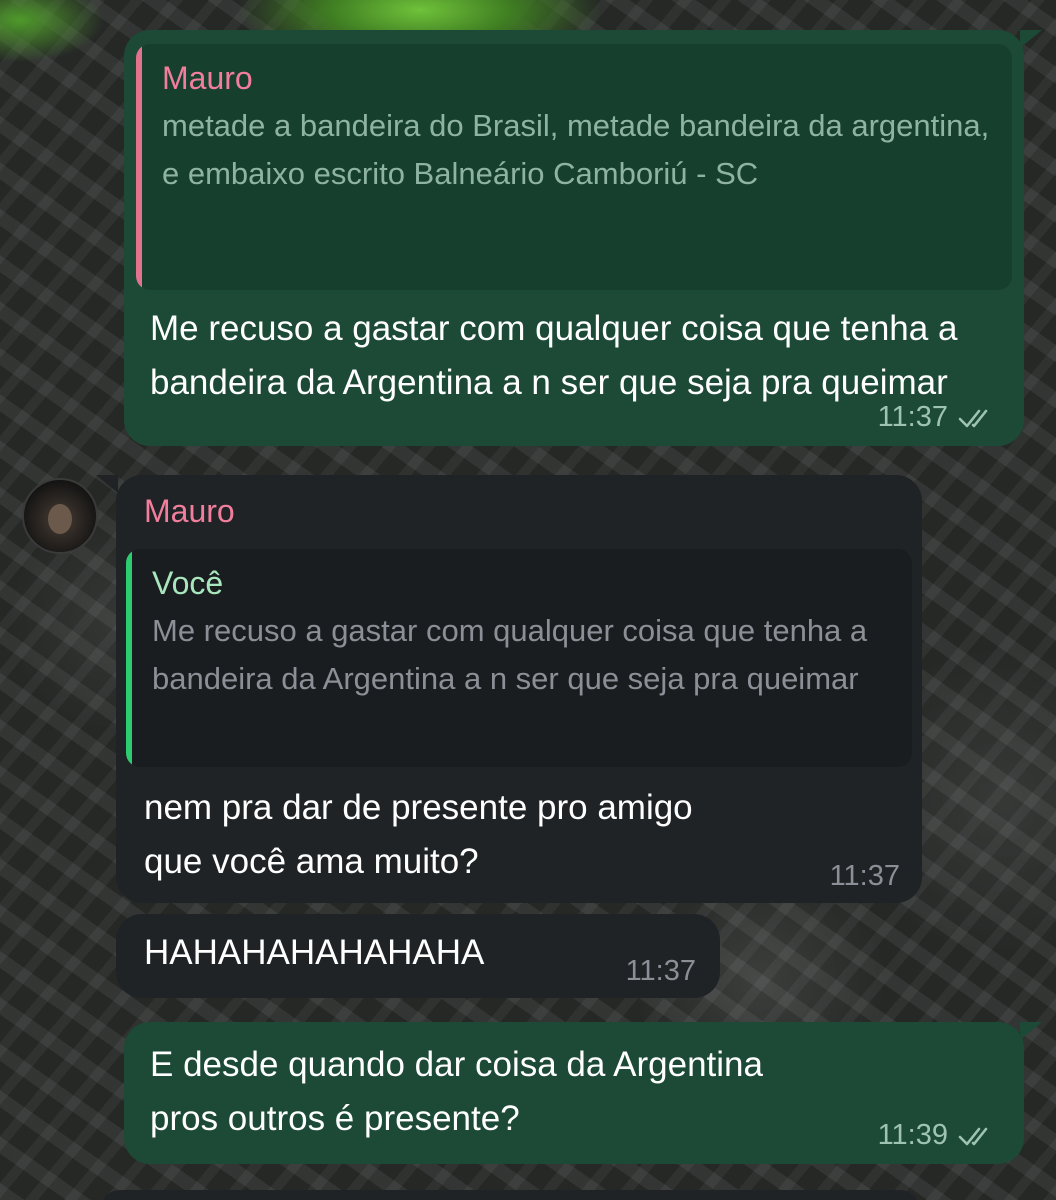 Image resolution: width=1056 pixels, height=1200 pixels. Describe the element at coordinates (207, 78) in the screenshot. I see `reply-author: Mauro` at that location.